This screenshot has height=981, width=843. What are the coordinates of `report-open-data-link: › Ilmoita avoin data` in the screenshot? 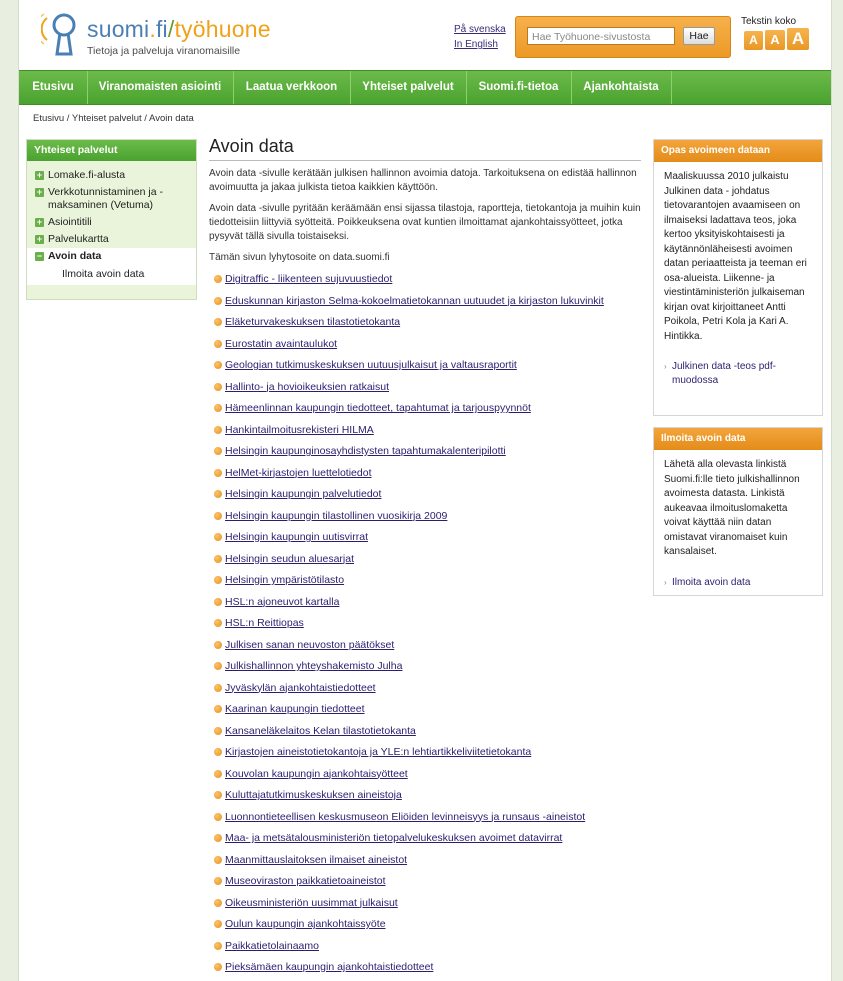 It's located at (738, 583).